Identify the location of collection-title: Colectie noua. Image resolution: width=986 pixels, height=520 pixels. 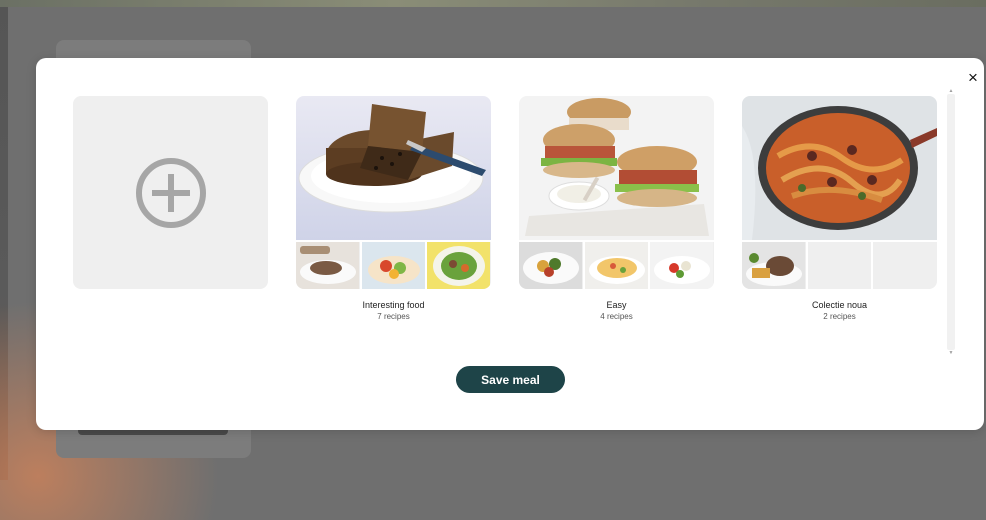
(839, 305).